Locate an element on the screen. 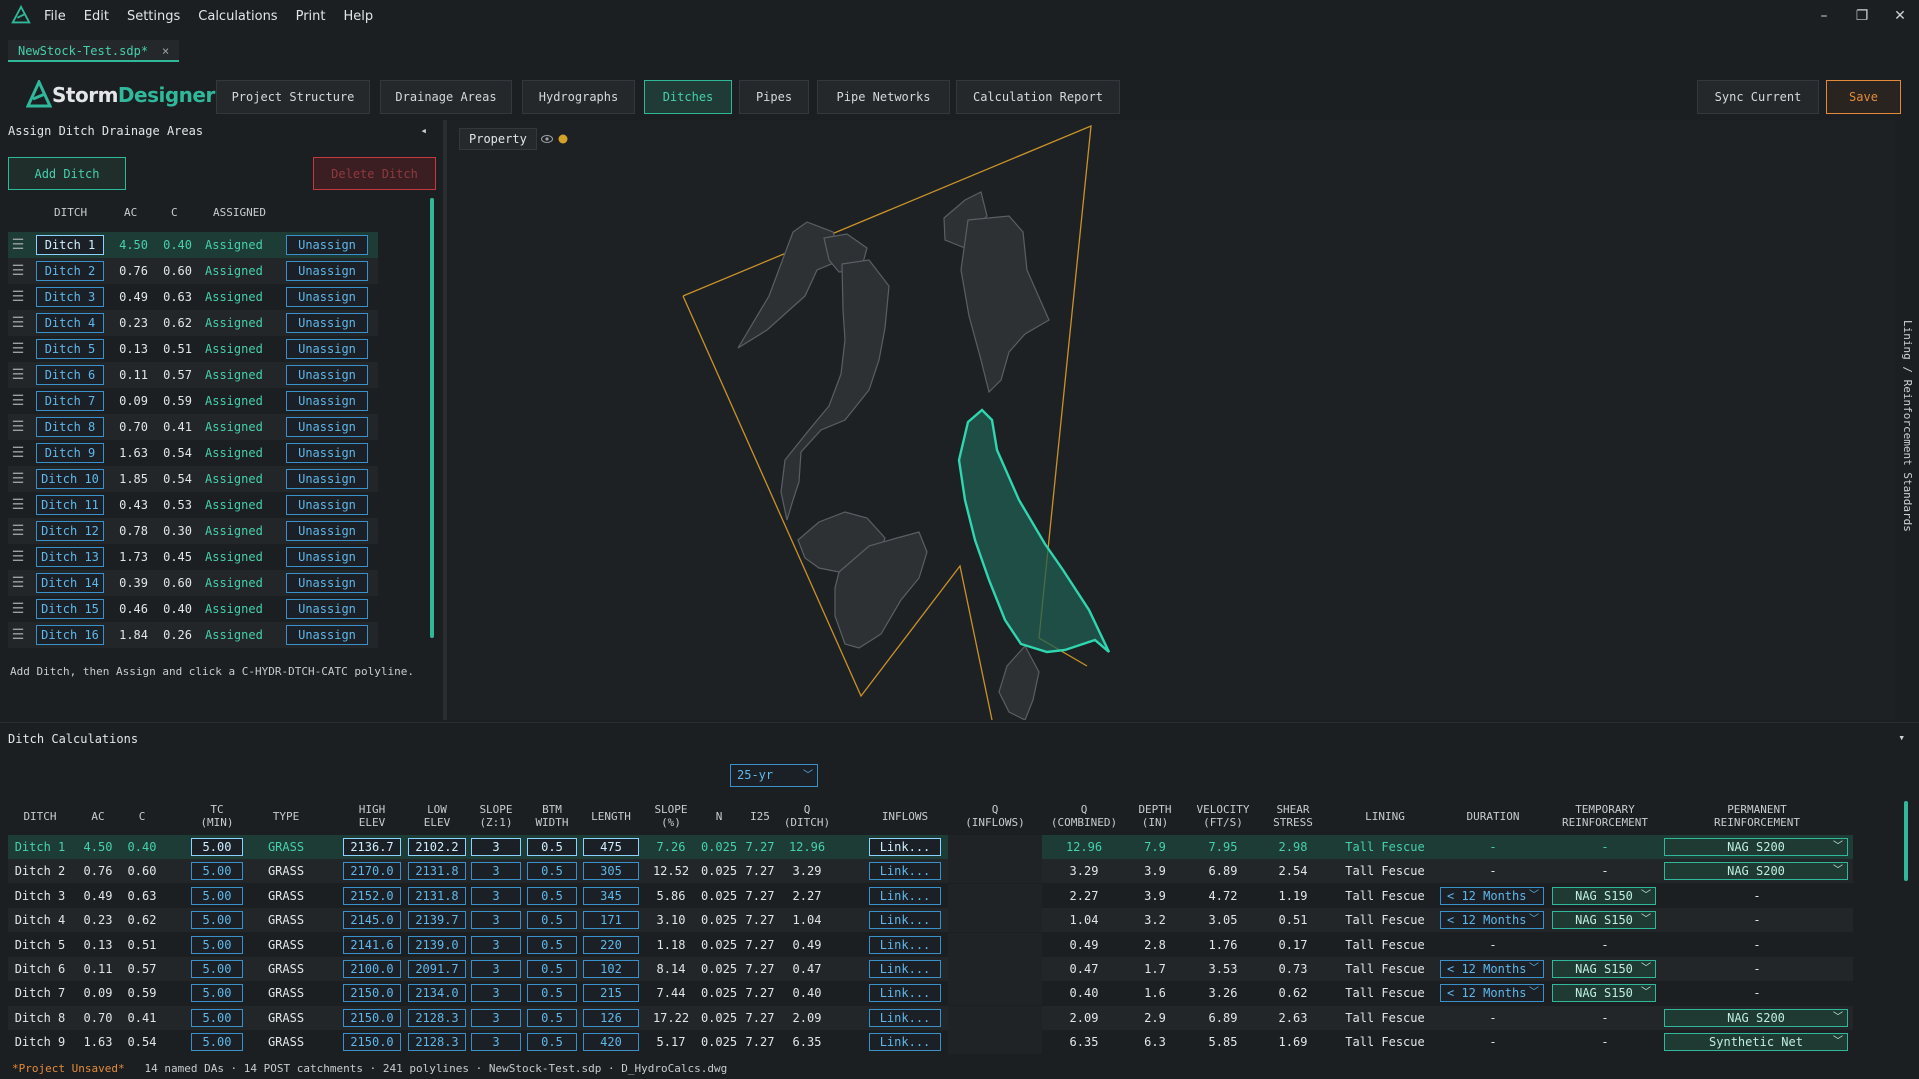  save-button: Save is located at coordinates (1863, 97).